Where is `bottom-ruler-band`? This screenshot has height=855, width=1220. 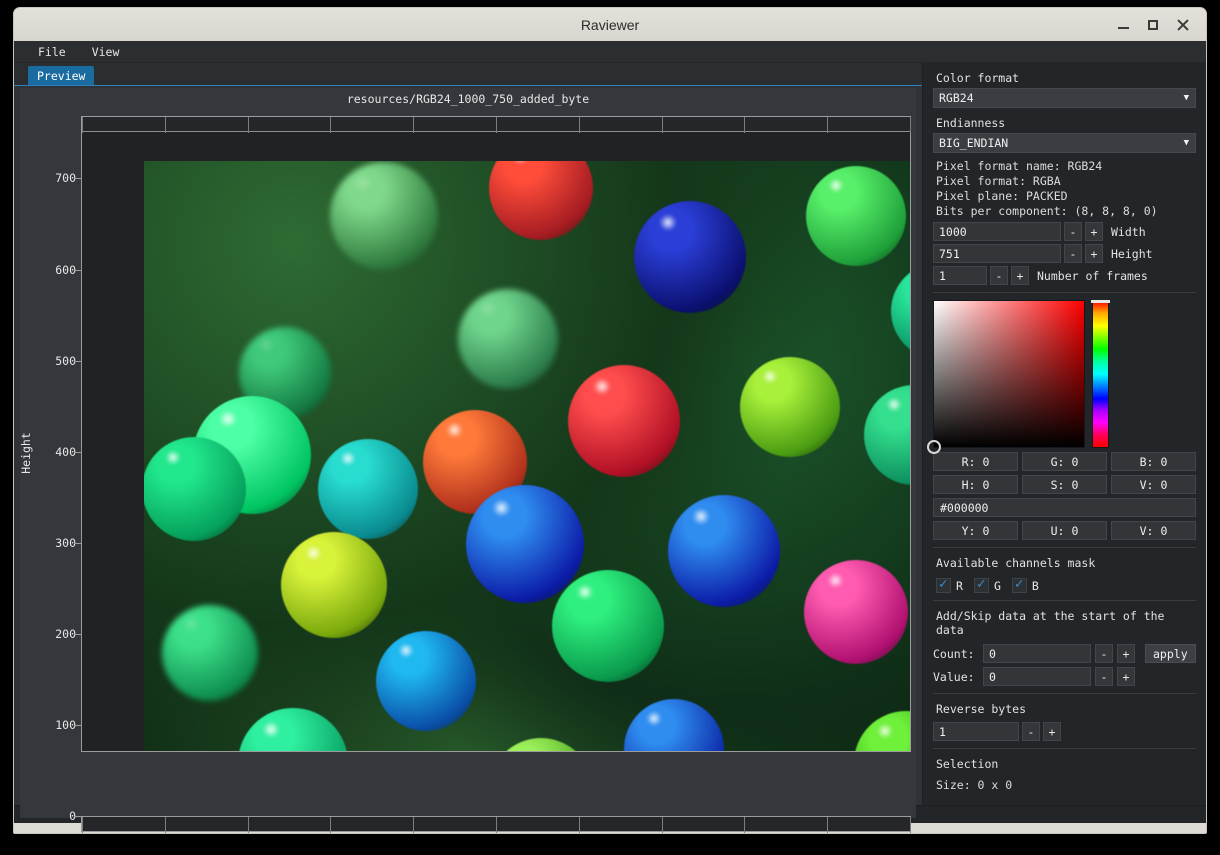 bottom-ruler-band is located at coordinates (496, 824).